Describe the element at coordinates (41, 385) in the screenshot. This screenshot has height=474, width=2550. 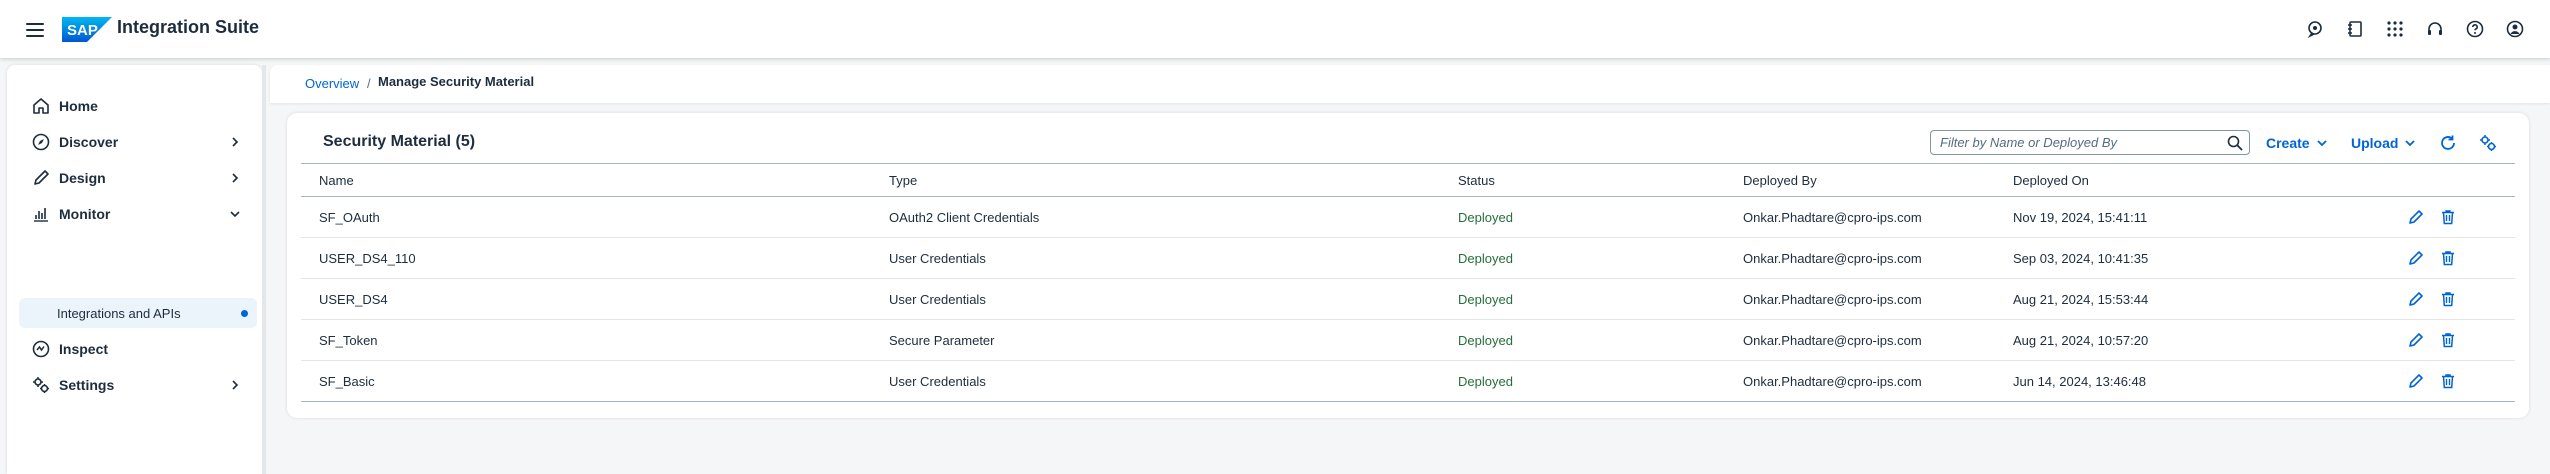
I see `settings-icon` at that location.